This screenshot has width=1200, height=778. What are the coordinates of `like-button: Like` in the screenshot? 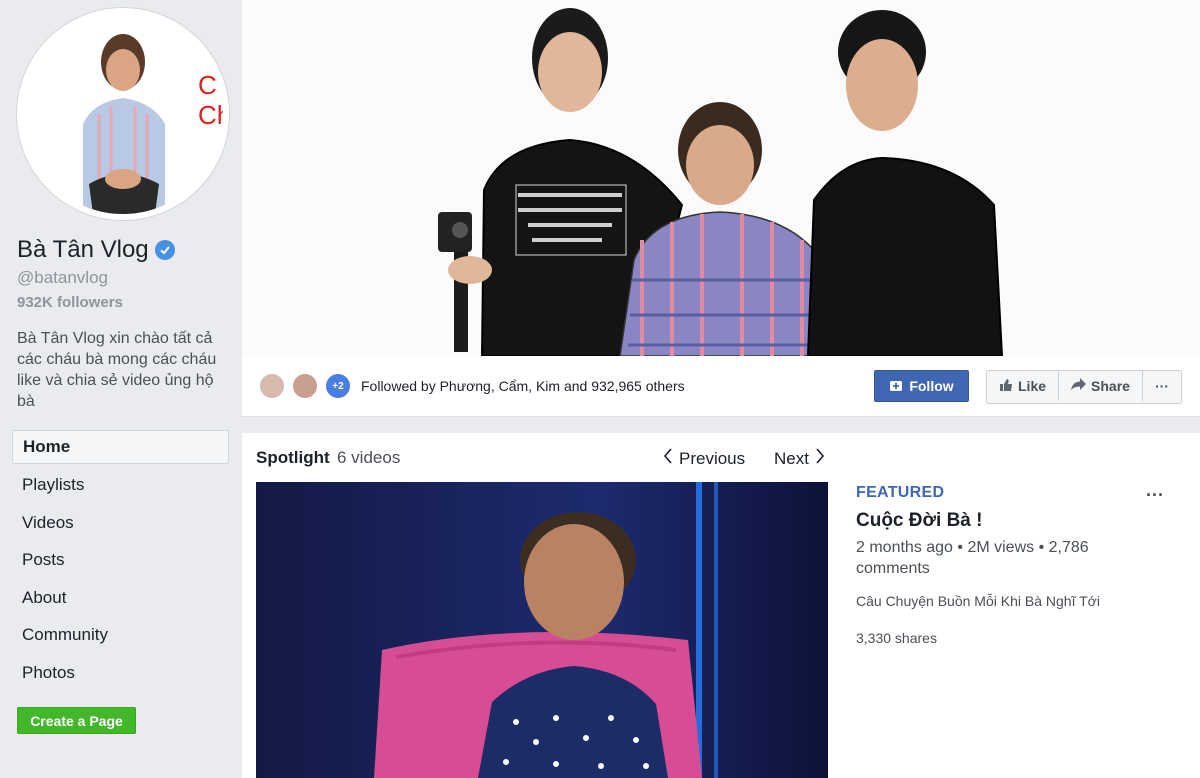 It's located at (1023, 386).